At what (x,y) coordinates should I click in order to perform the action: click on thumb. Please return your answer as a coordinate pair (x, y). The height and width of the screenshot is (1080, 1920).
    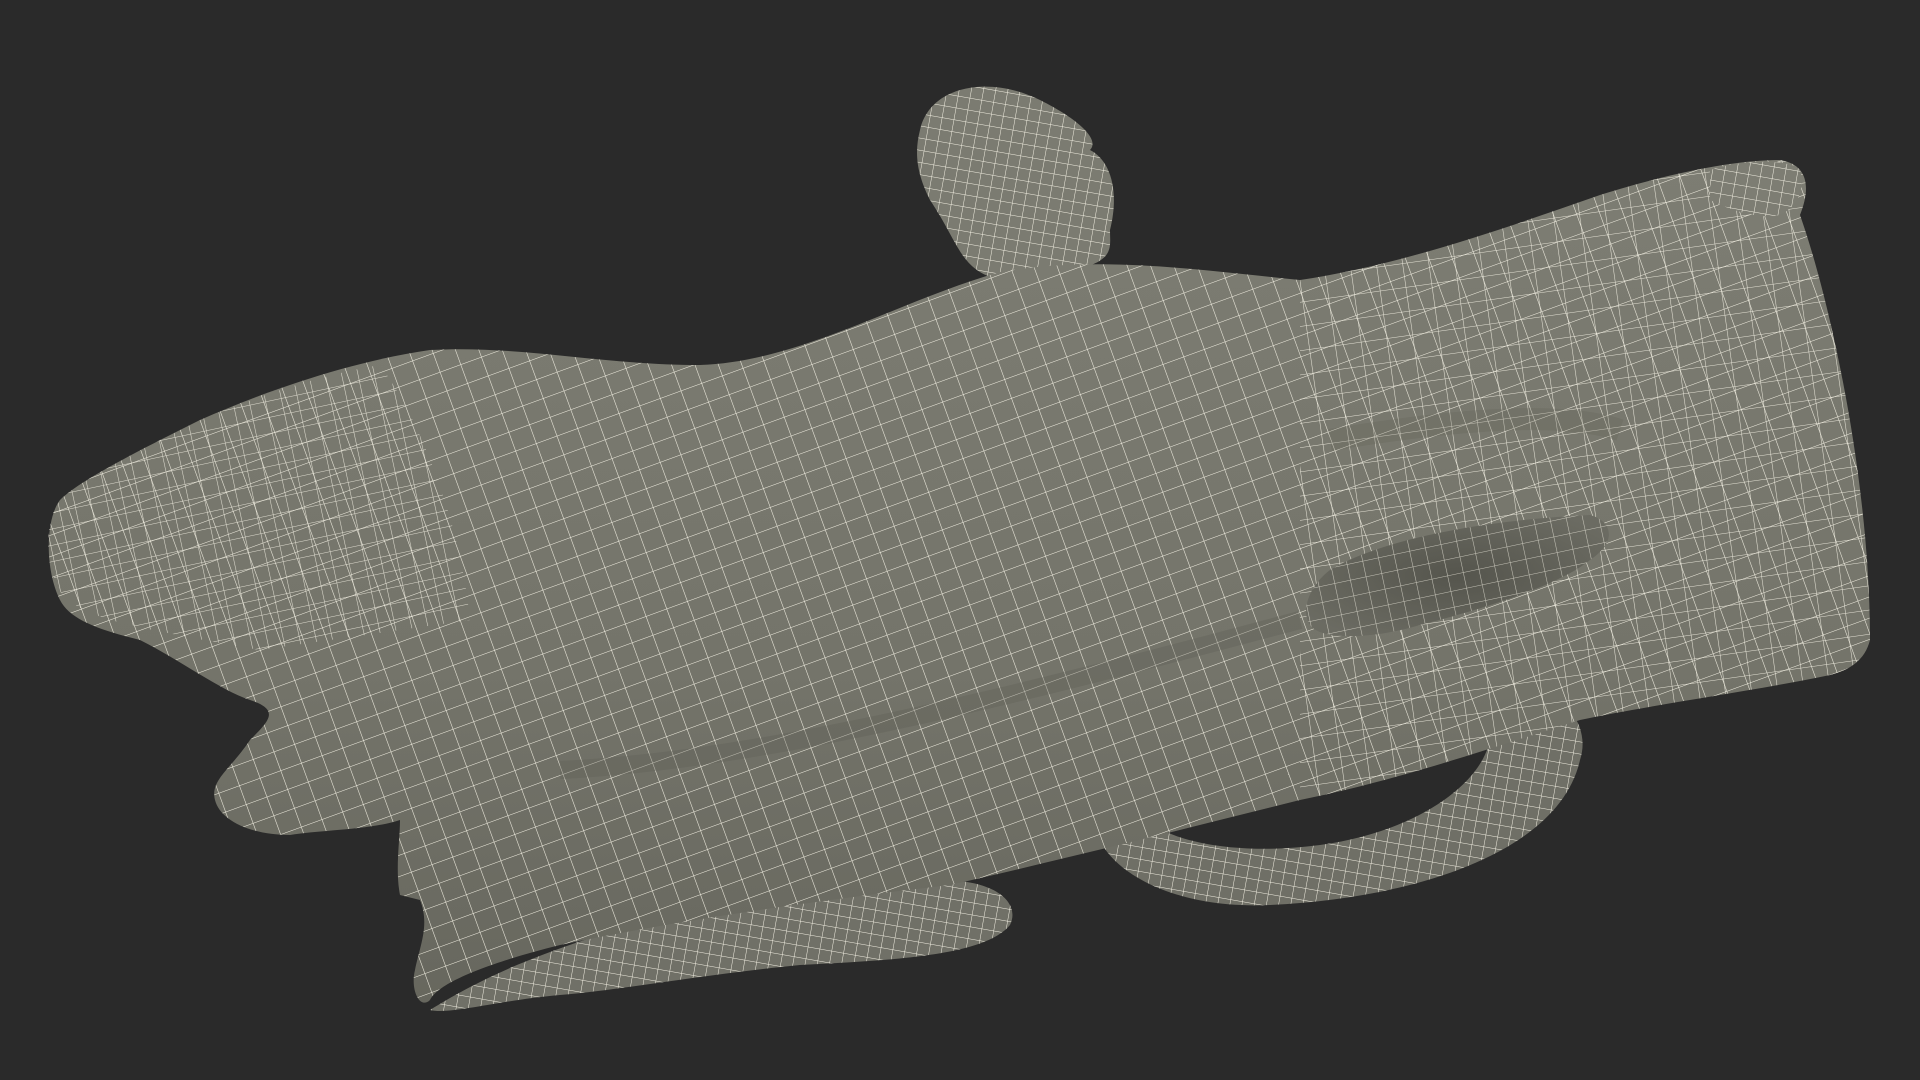
    Looking at the image, I should click on (1015, 183).